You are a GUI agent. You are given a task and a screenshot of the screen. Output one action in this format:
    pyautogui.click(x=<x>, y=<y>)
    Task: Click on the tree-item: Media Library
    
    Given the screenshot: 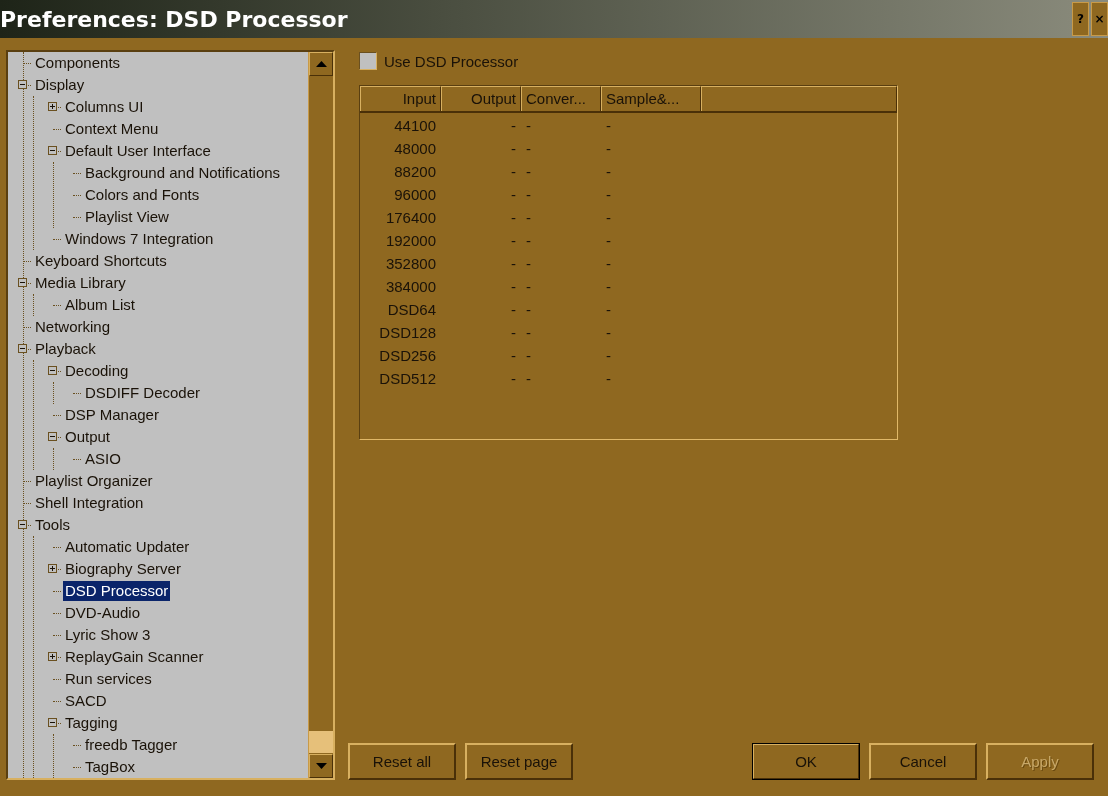 What is the action you would take?
    pyautogui.click(x=80, y=283)
    